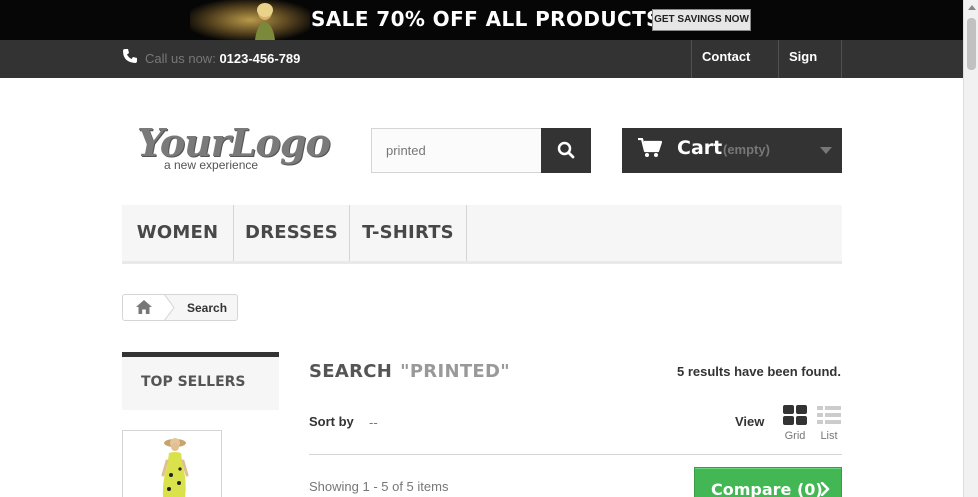 This screenshot has height=497, width=978. Describe the element at coordinates (260, 58) in the screenshot. I see `phone-number: 0123-456-789` at that location.